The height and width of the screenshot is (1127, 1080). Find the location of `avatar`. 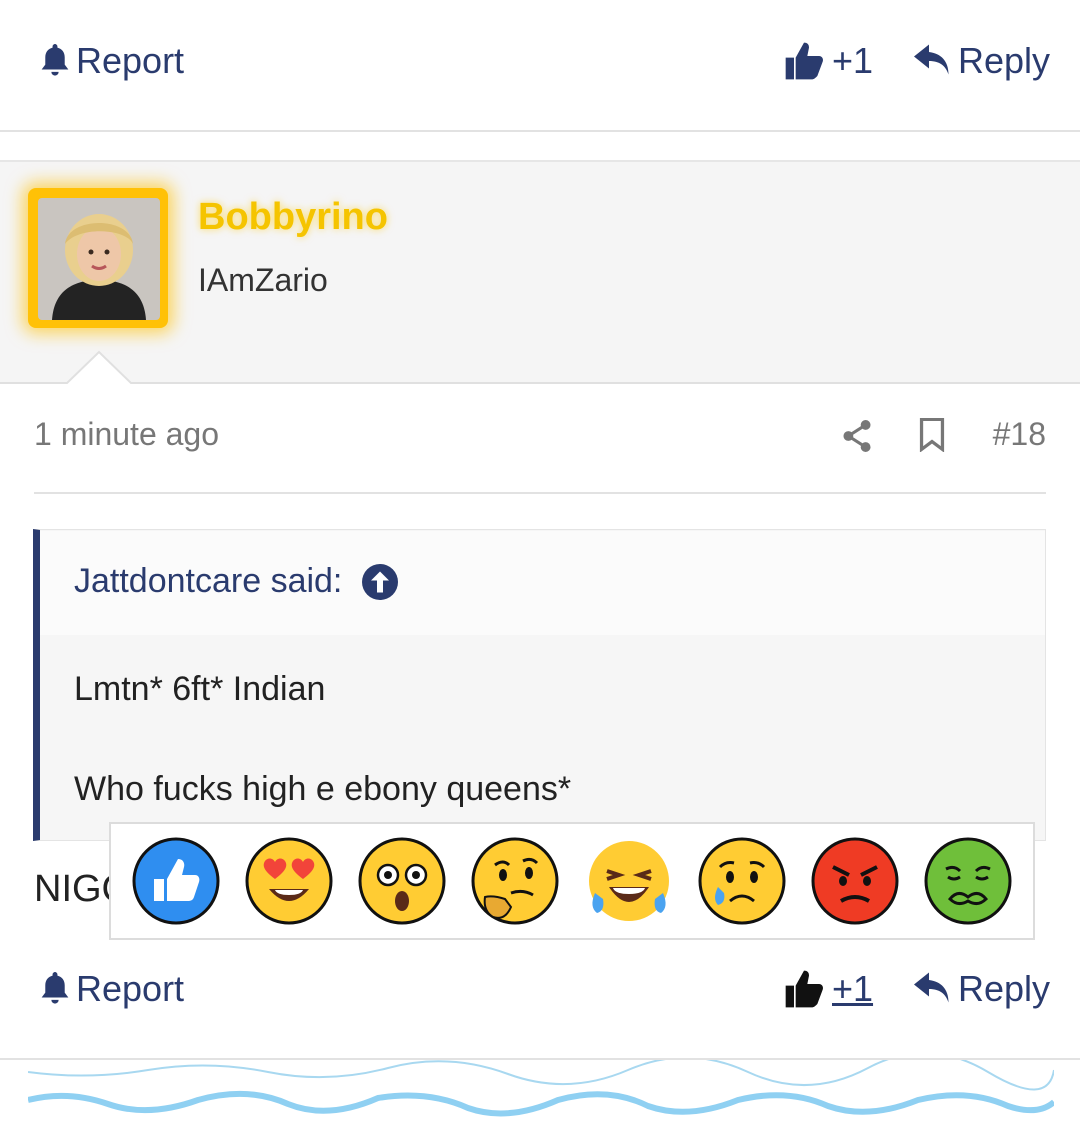

avatar is located at coordinates (99, 259).